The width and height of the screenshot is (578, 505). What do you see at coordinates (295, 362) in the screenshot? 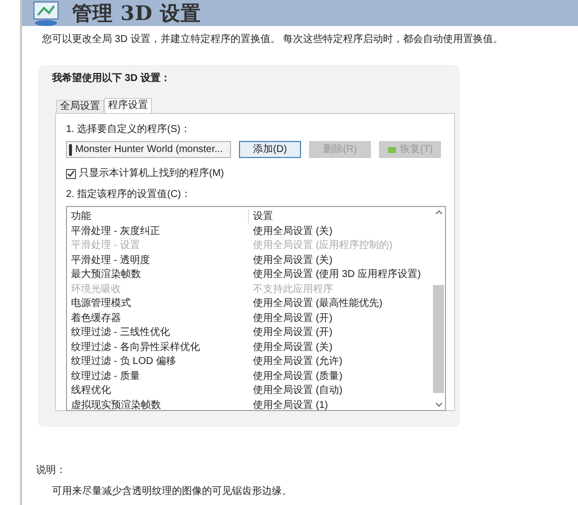
I see `setting-cell: 使用全局设置 (允许)` at bounding box center [295, 362].